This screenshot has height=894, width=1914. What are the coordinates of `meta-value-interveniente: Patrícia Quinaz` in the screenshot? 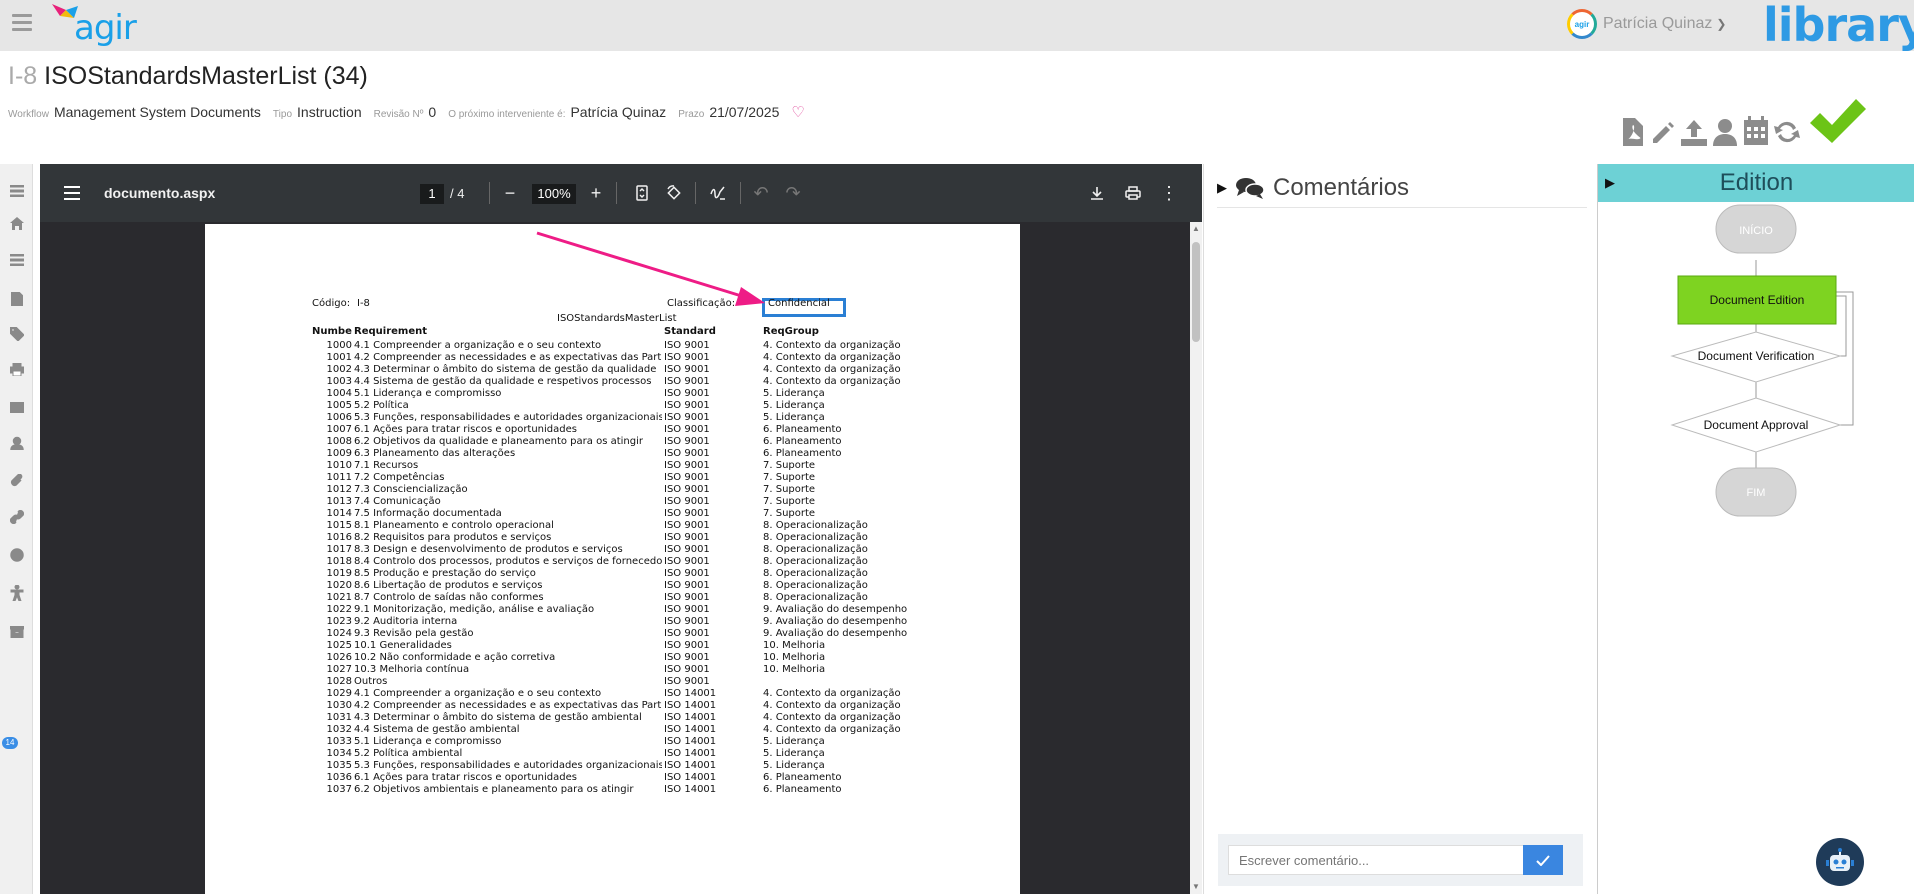 It's located at (618, 112).